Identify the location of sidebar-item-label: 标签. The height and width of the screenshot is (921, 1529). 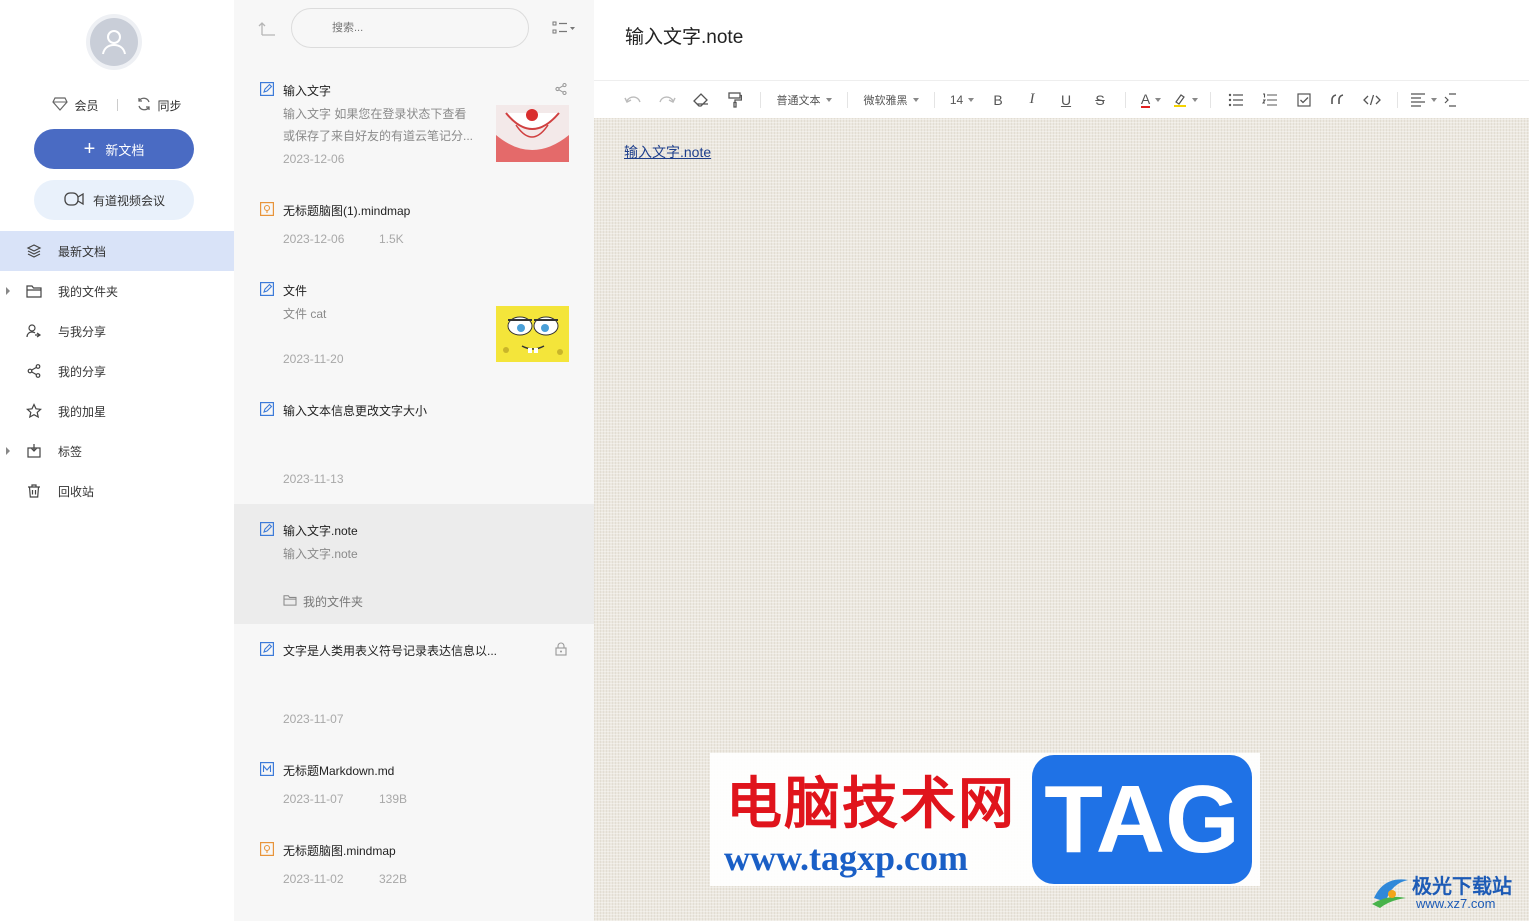
(70, 451).